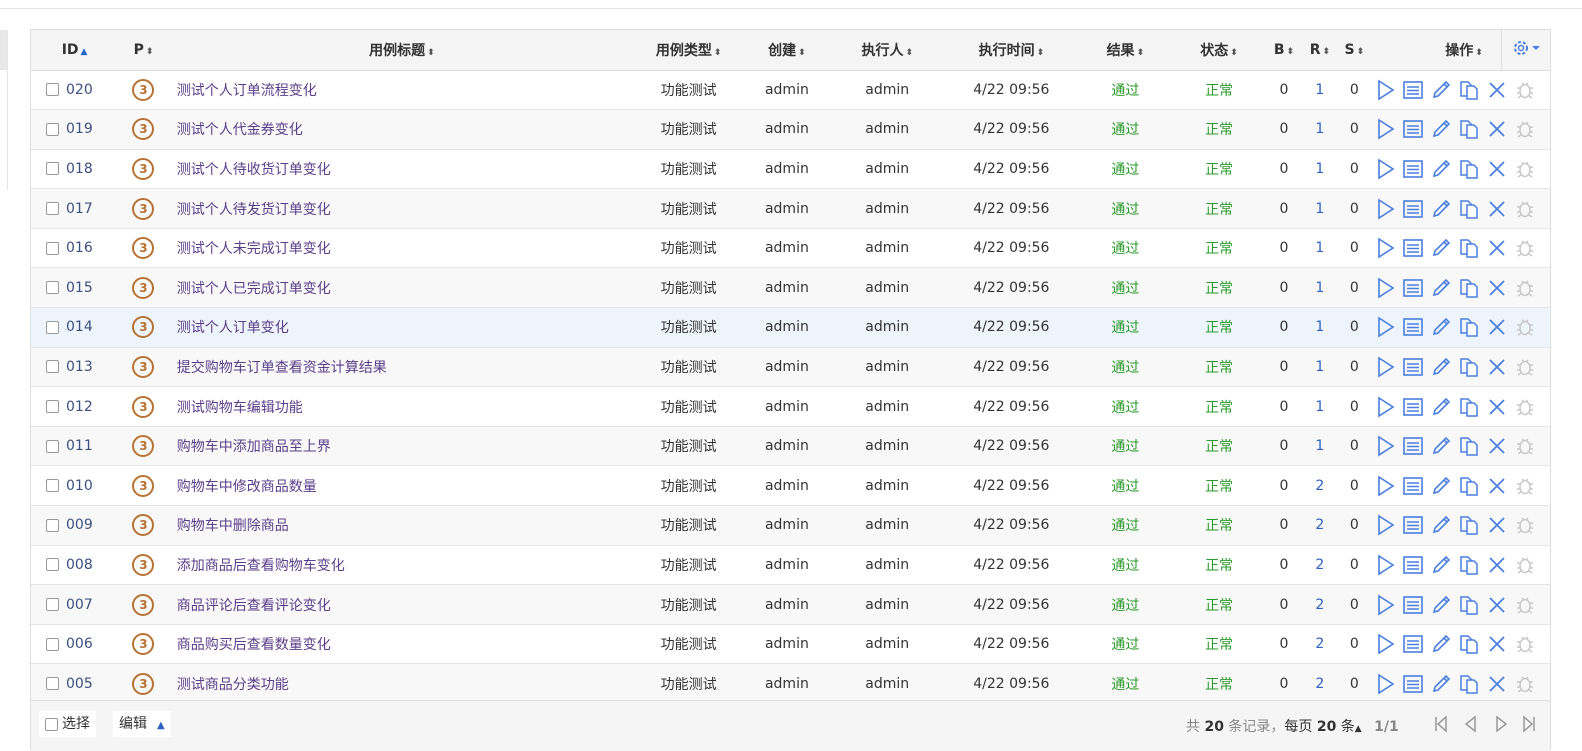  What do you see at coordinates (1125, 50) in the screenshot?
I see `col-header-result: 结果 ⬍` at bounding box center [1125, 50].